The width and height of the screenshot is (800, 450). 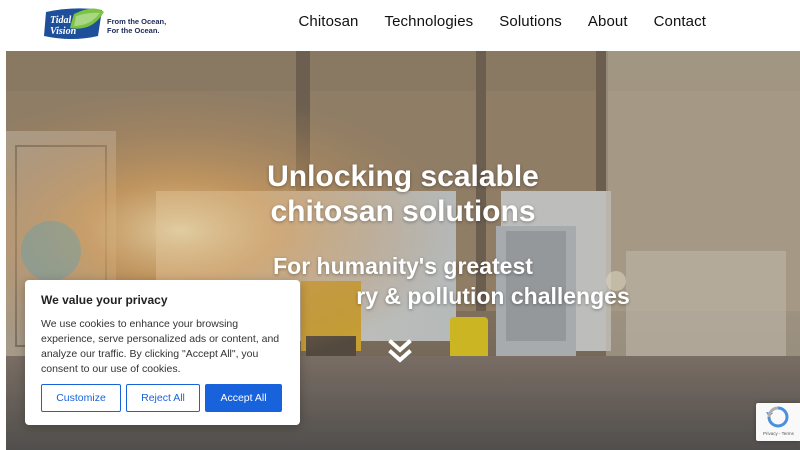 I want to click on recaptcha-badge: Privacy - Terms, so click(x=778, y=422).